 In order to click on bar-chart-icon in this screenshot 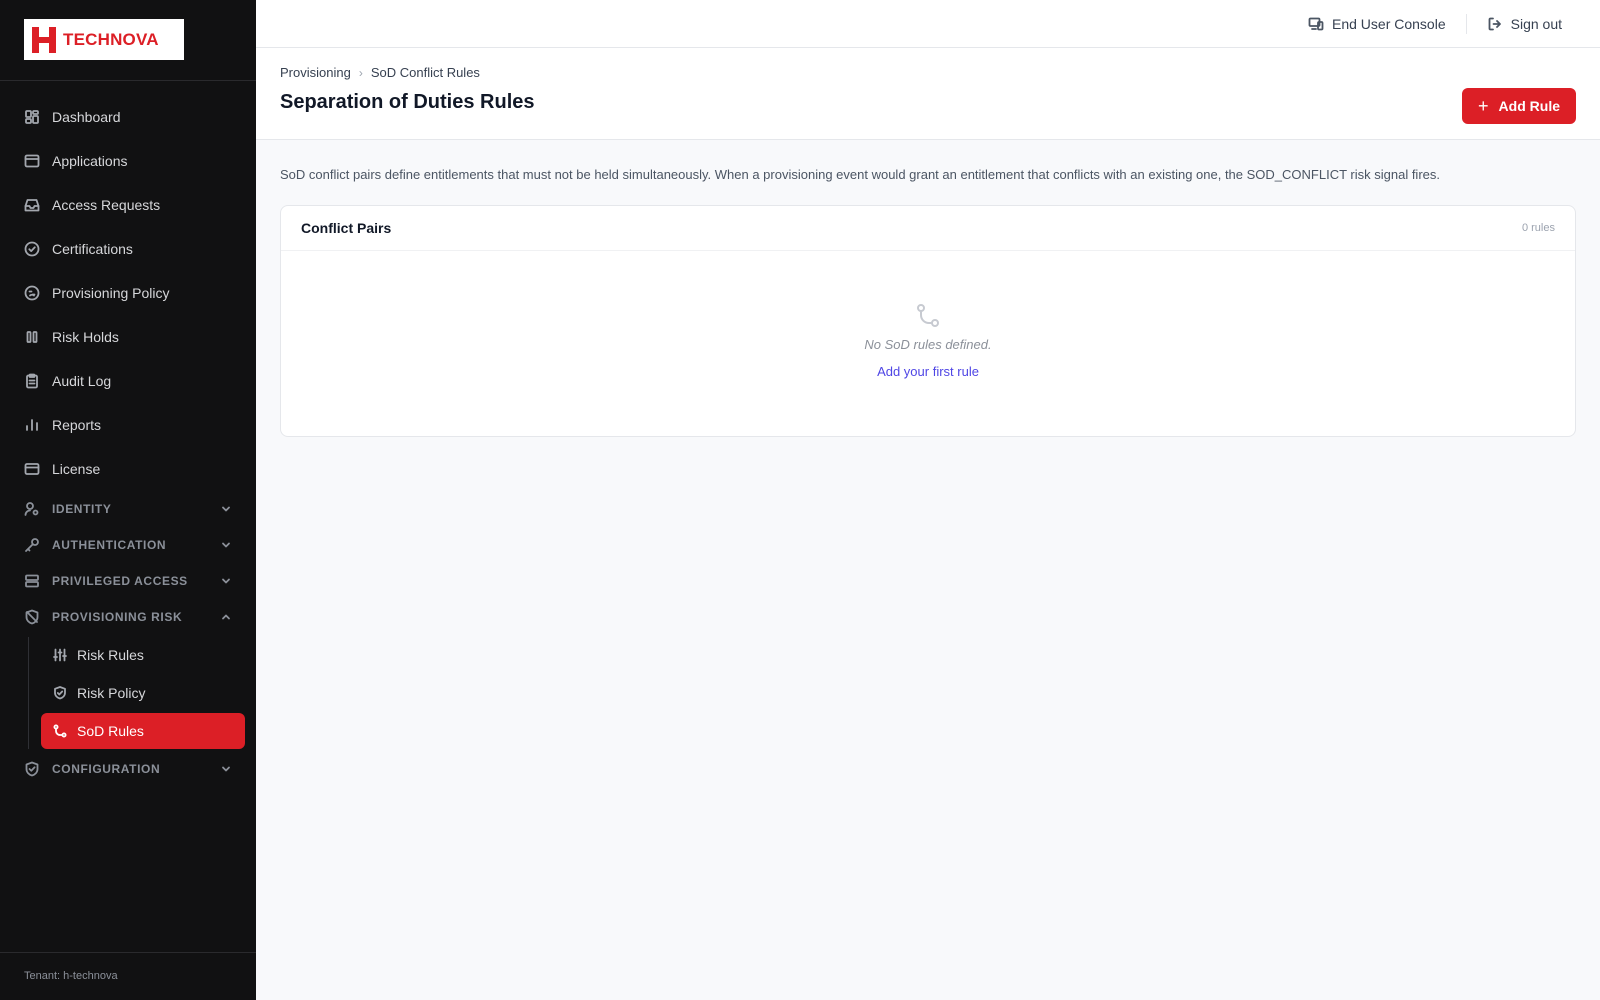, I will do `click(32, 425)`.